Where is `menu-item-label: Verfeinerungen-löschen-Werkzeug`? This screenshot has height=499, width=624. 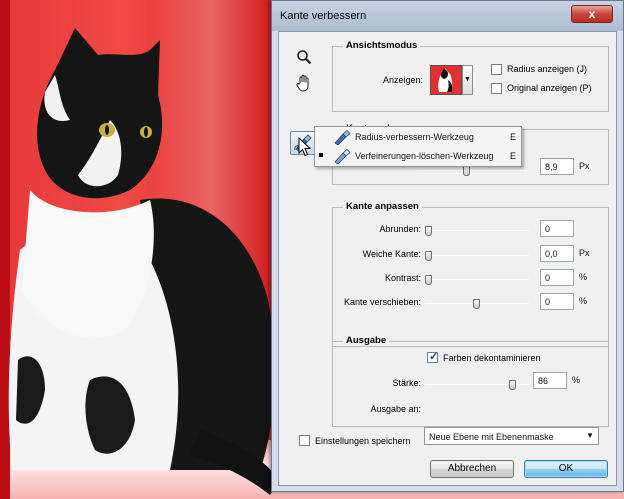 menu-item-label: Verfeinerungen-löschen-Werkzeug is located at coordinates (424, 156).